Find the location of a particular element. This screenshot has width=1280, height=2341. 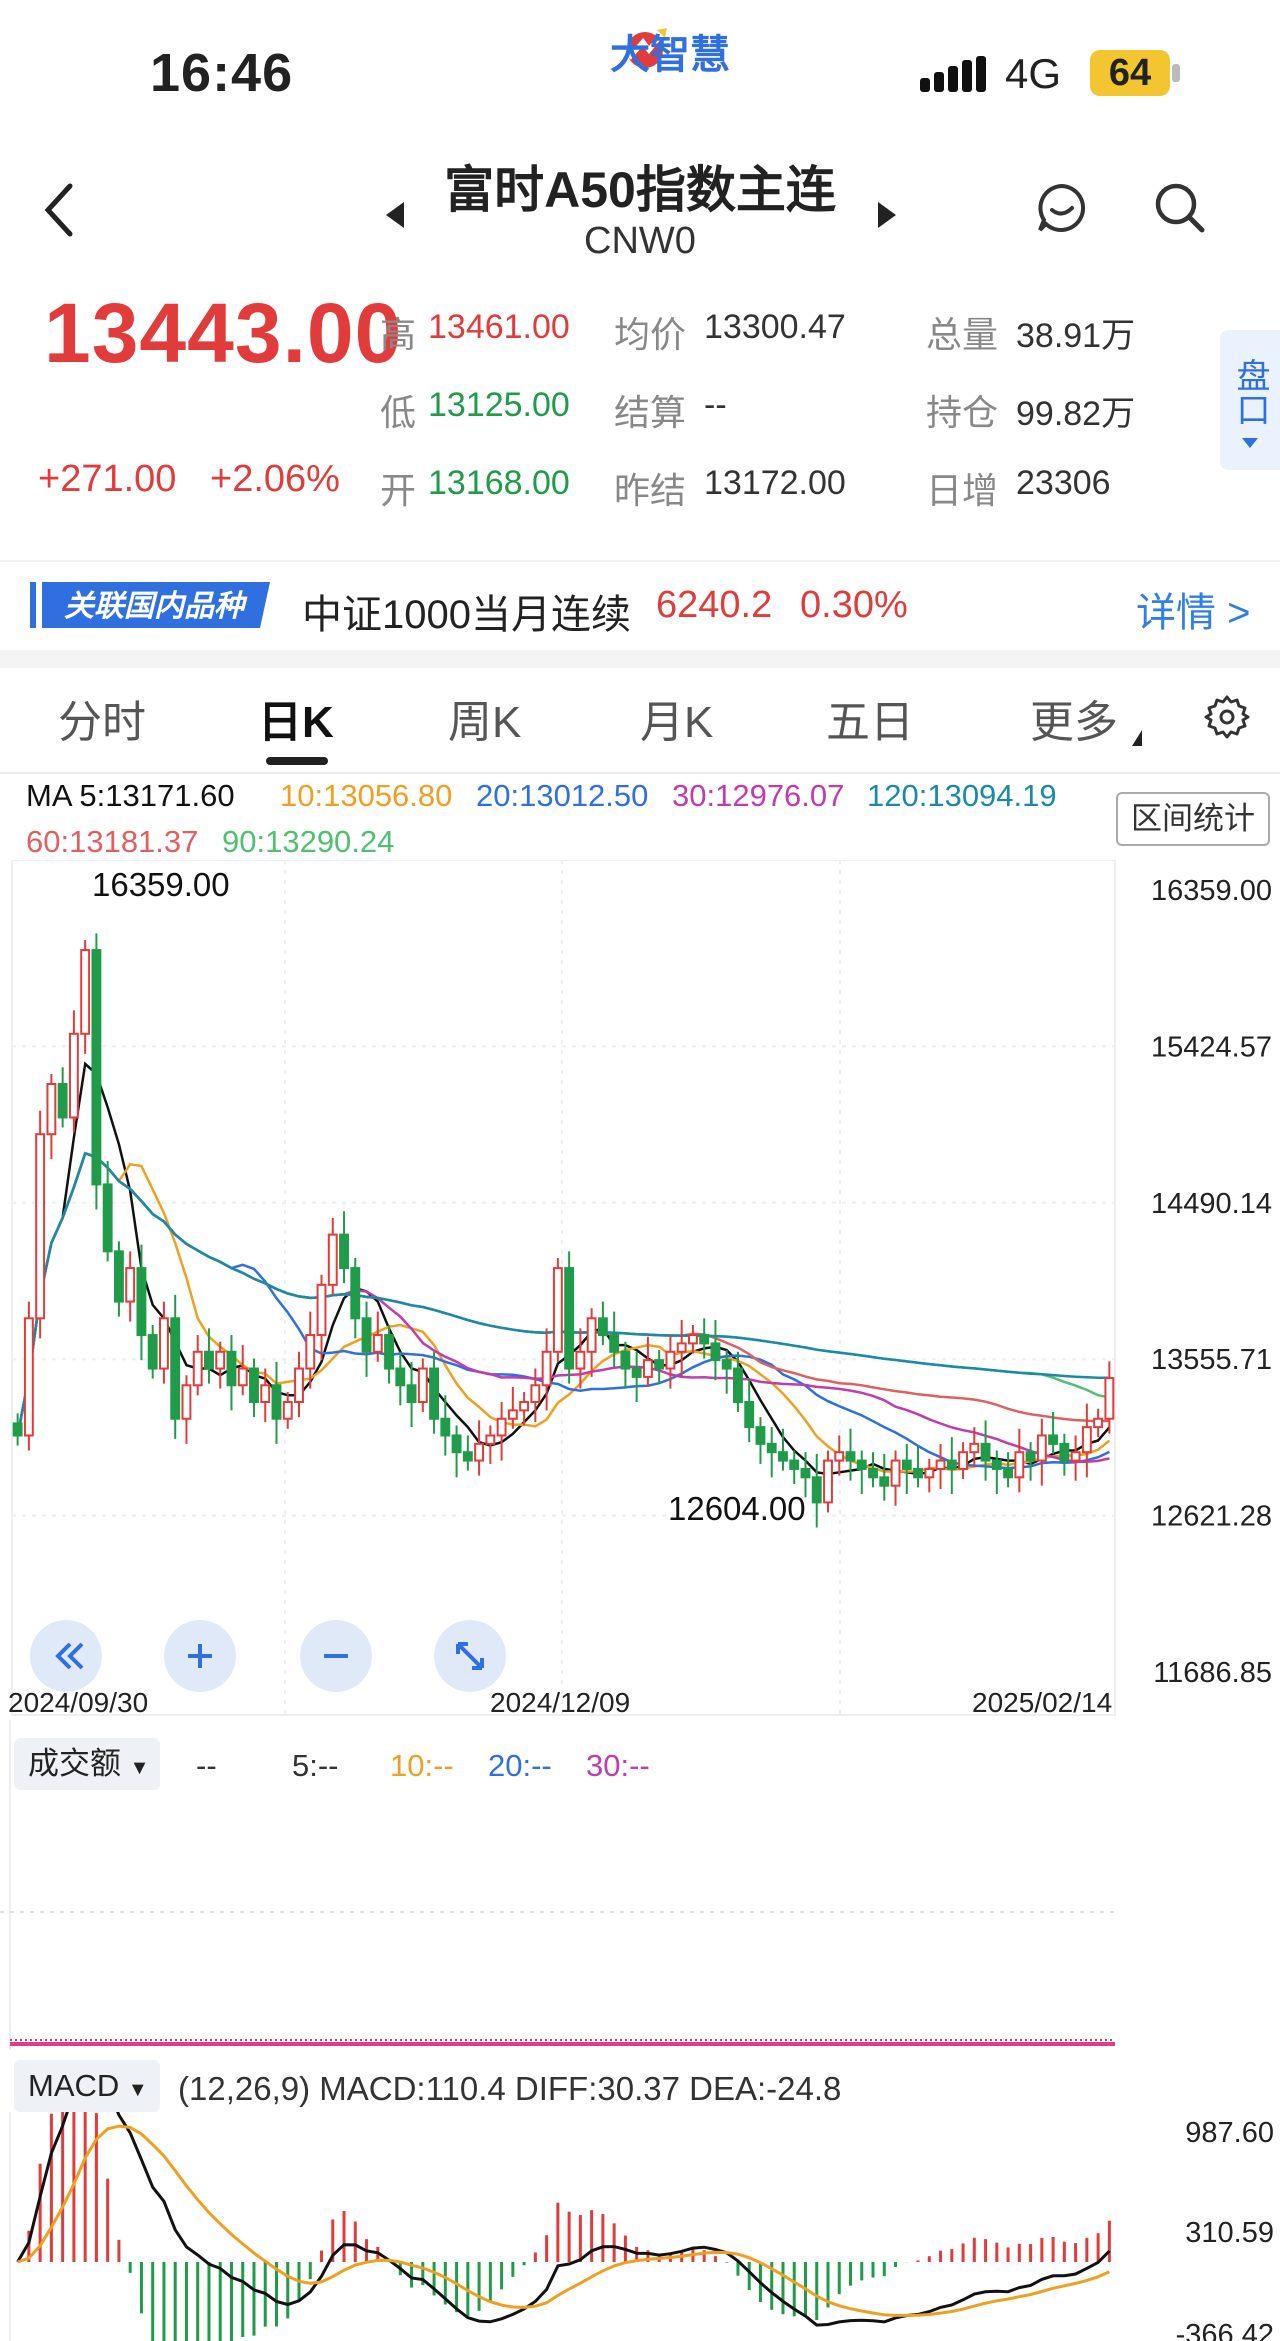

quote-value: -- is located at coordinates (715, 405).